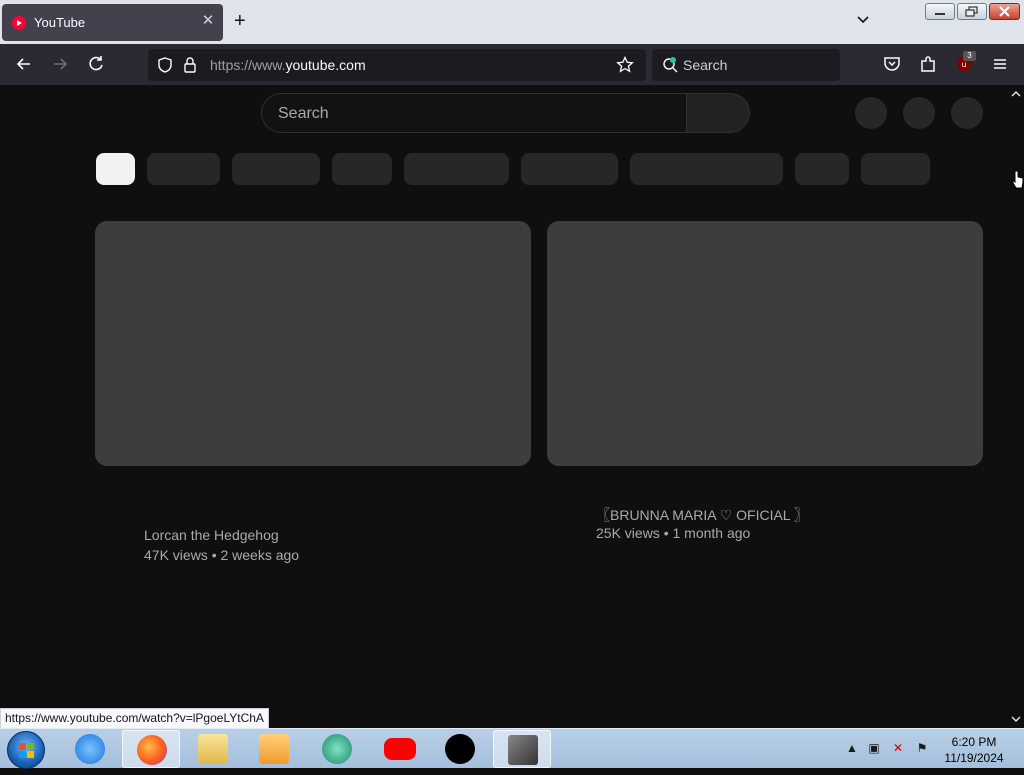  What do you see at coordinates (974, 750) in the screenshot?
I see `system-clock: 6:20 PM 11/19/2024` at bounding box center [974, 750].